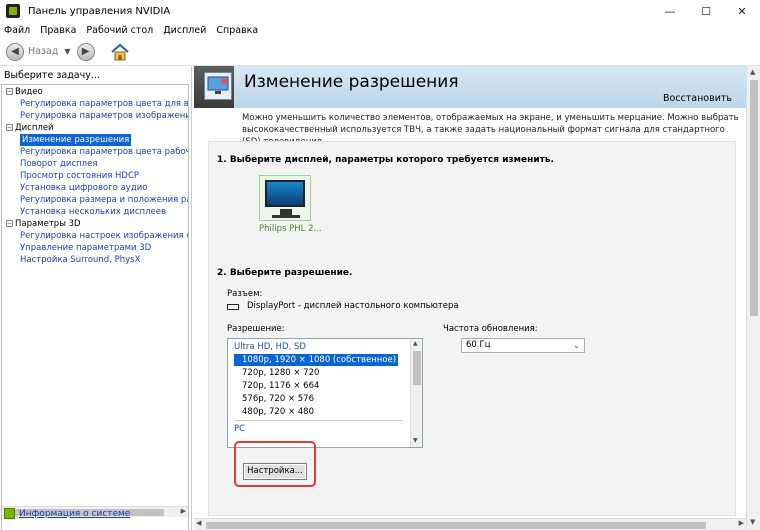 The image size is (760, 530). I want to click on back-label: Назад, so click(43, 51).